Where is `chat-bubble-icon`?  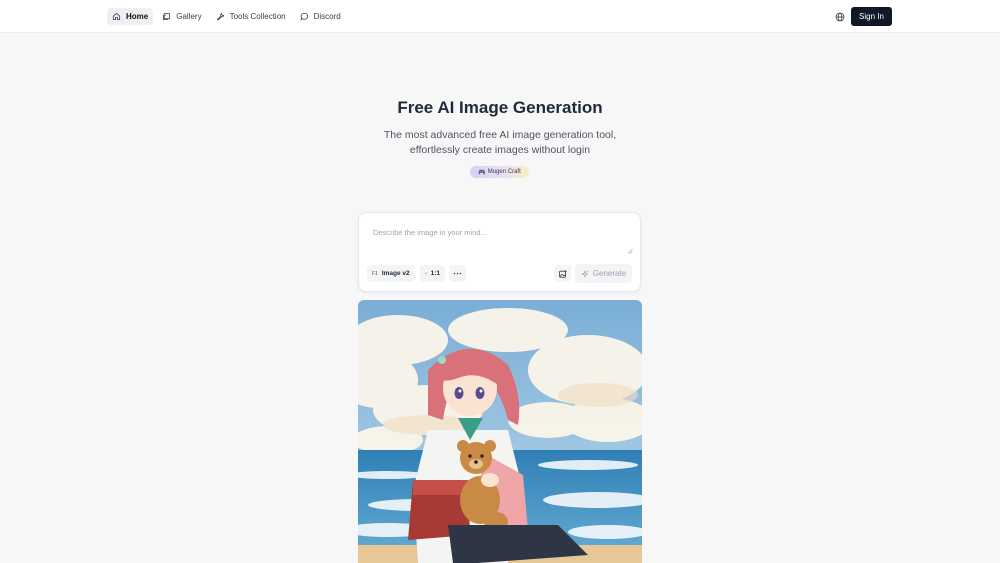
chat-bubble-icon is located at coordinates (304, 16).